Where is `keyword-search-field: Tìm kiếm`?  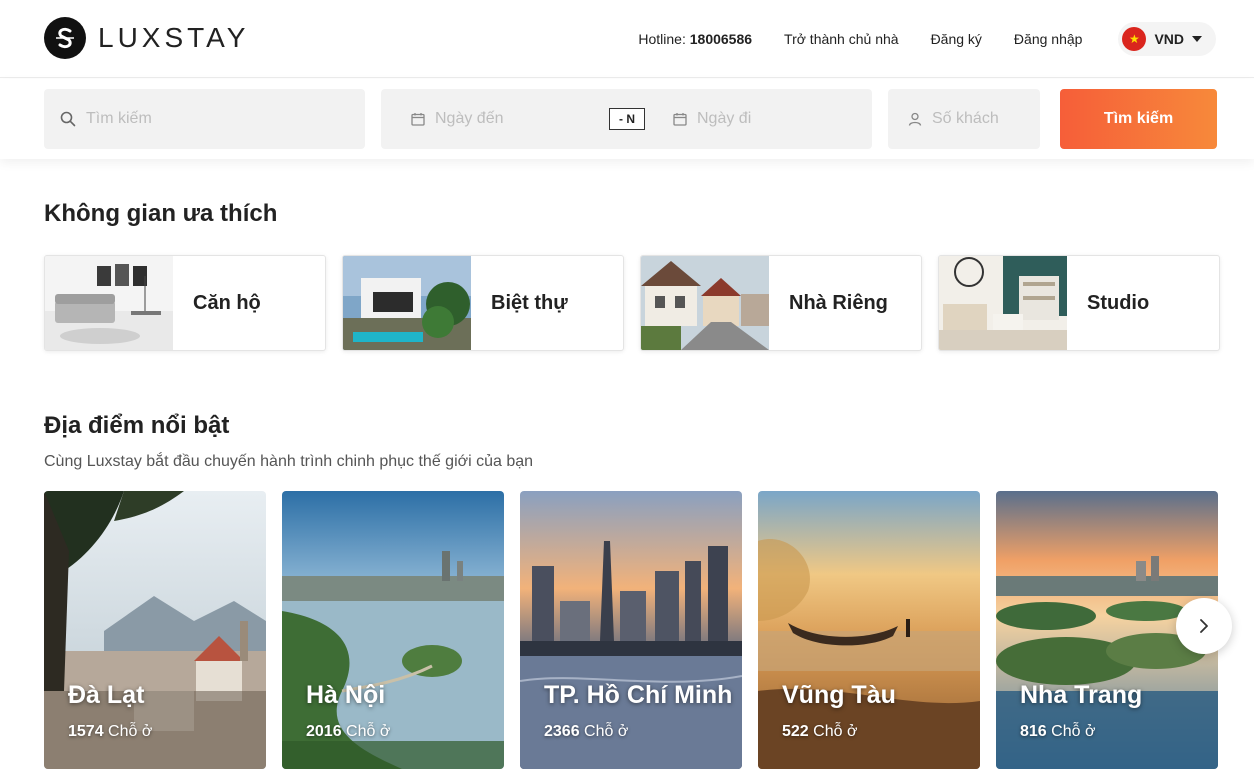
keyword-search-field: Tìm kiếm is located at coordinates (204, 119).